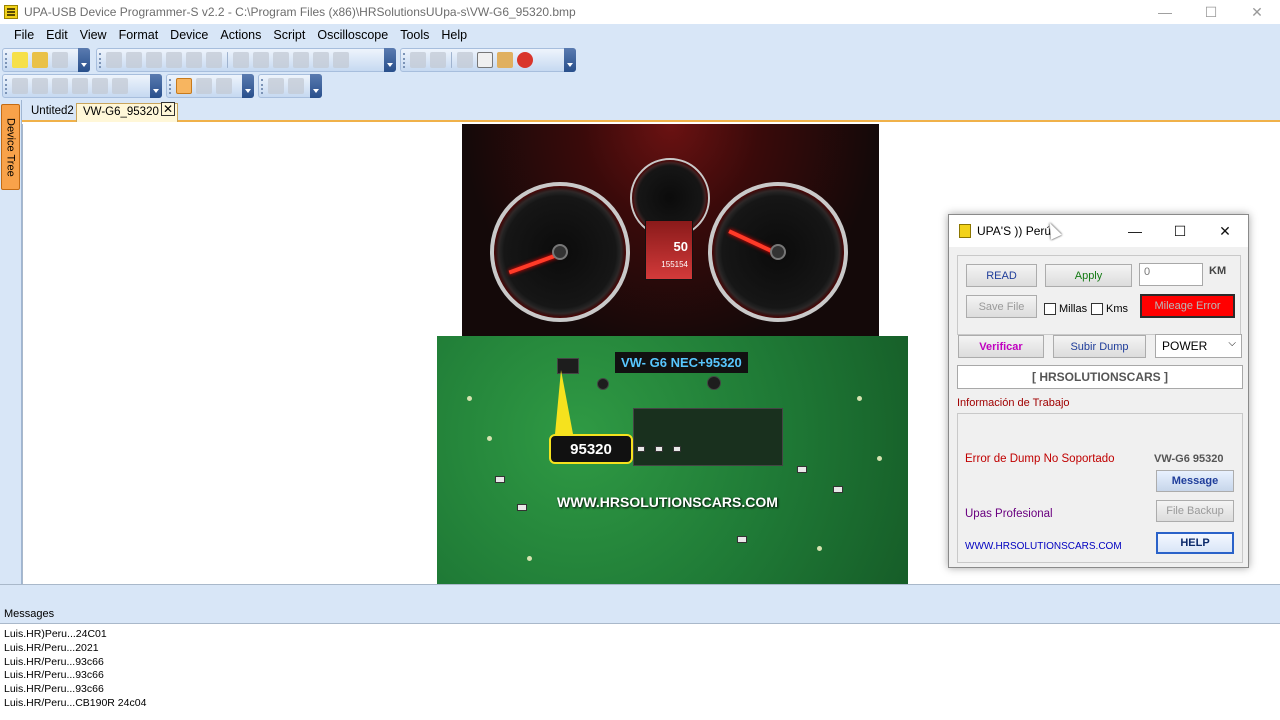 Image resolution: width=1280 pixels, height=720 pixels. I want to click on open-folder-icon, so click(40, 60).